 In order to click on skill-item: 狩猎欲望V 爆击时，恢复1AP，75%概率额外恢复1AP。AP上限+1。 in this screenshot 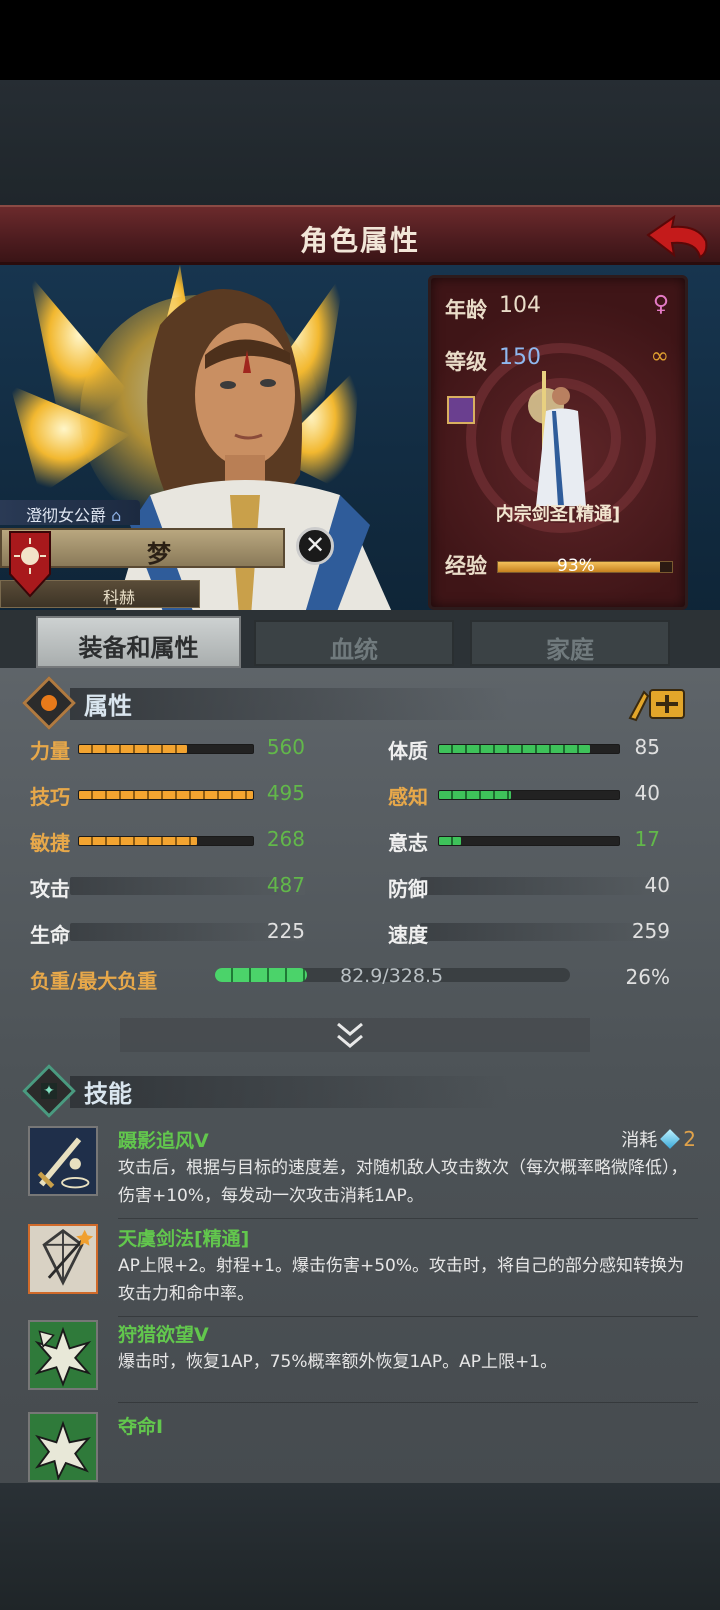, I will do `click(368, 1360)`.